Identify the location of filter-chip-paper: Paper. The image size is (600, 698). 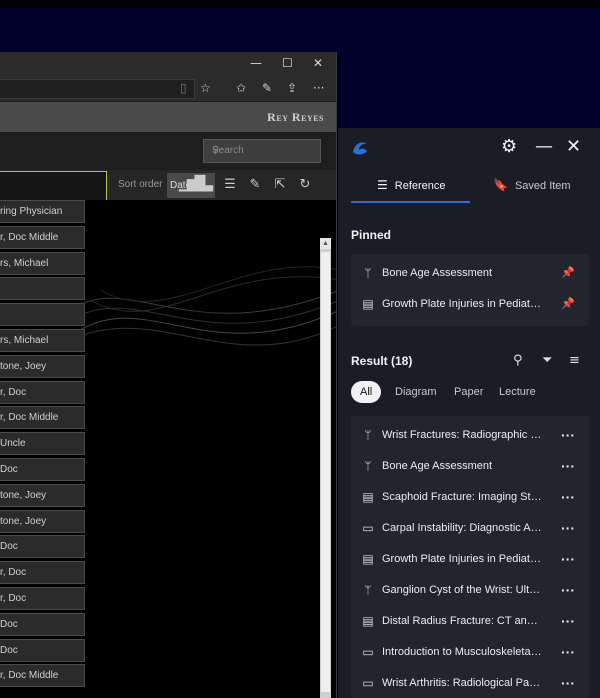
(468, 392).